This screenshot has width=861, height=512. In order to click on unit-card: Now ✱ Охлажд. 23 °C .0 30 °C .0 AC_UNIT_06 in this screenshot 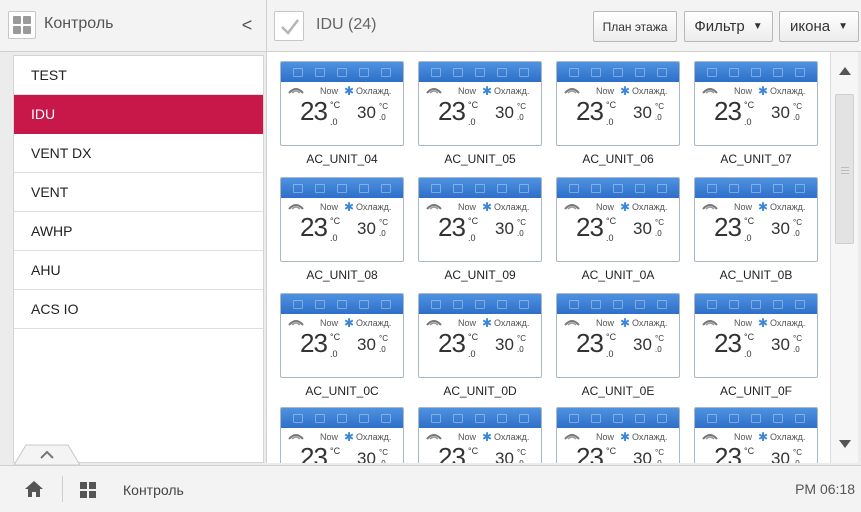, I will do `click(618, 113)`.